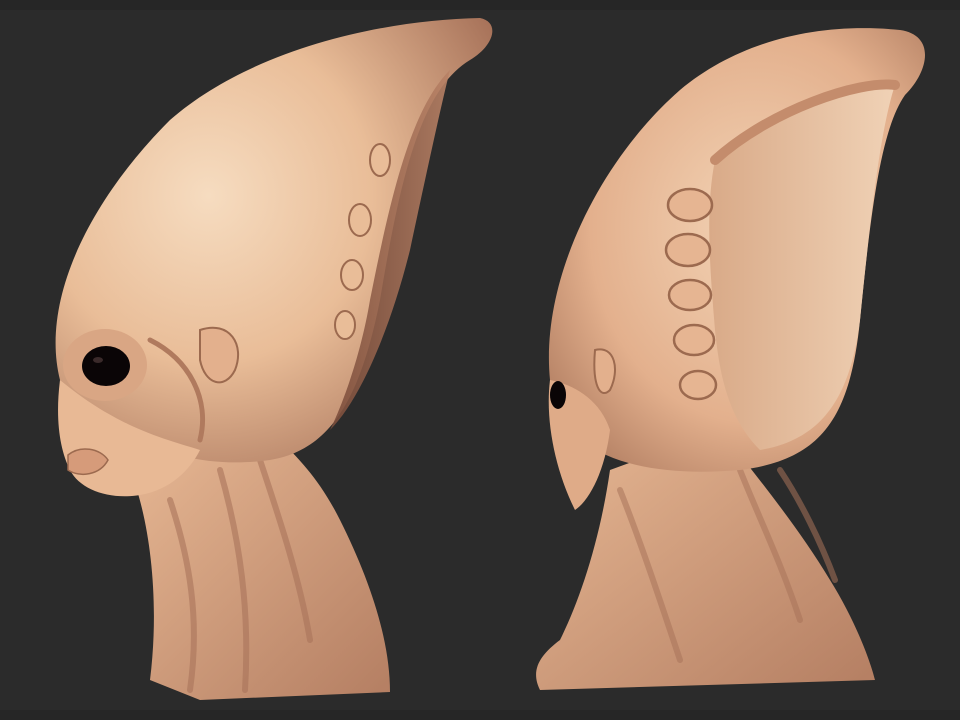  What do you see at coordinates (219, 355) in the screenshot?
I see `left-ear` at bounding box center [219, 355].